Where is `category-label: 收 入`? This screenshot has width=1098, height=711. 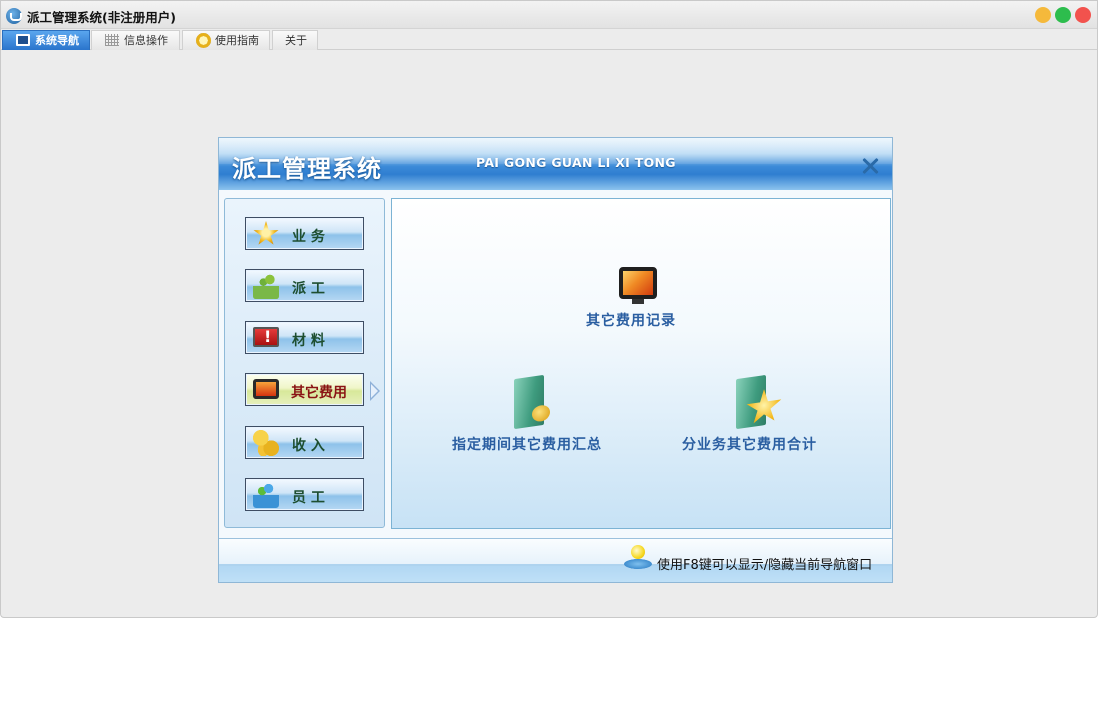 category-label: 收 入 is located at coordinates (308, 446).